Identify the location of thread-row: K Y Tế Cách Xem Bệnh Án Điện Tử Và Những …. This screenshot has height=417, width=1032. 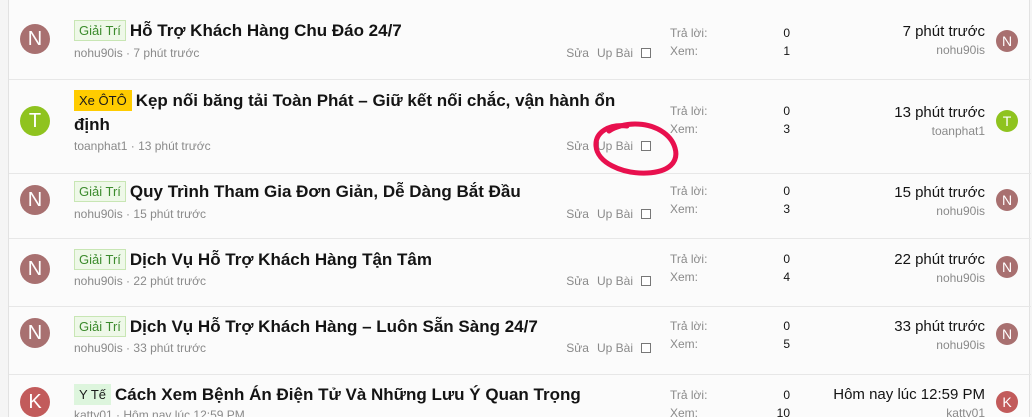
(520, 396).